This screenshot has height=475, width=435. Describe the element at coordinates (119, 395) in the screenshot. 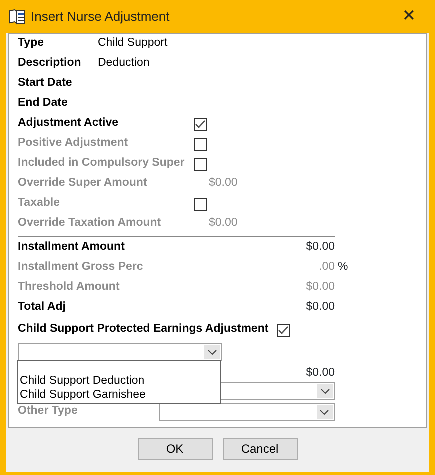

I see `dropdown-option: Child Support Garnishee` at that location.